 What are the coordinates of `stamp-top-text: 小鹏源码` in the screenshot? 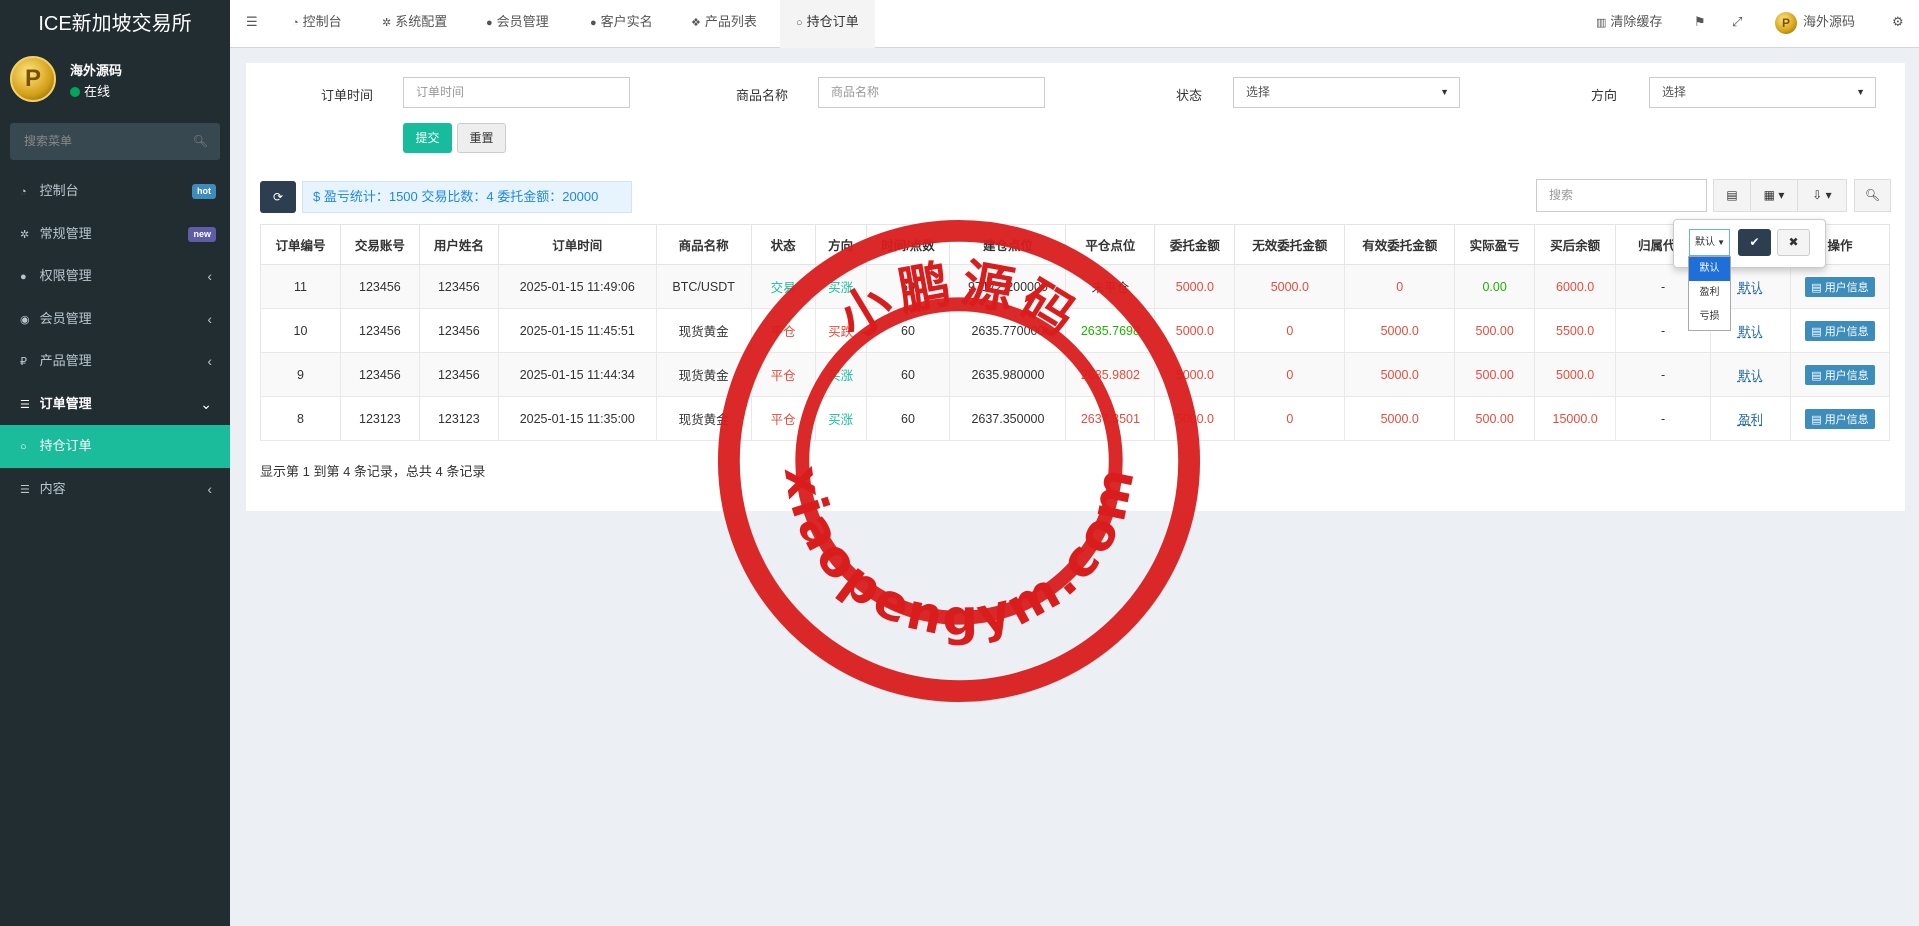 It's located at (959, 302).